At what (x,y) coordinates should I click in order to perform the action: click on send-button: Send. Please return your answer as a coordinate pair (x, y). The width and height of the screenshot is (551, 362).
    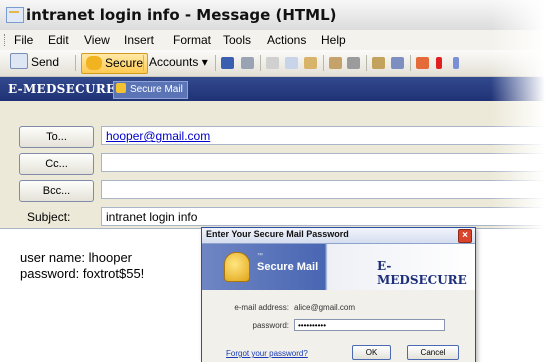
    Looking at the image, I should click on (34, 62).